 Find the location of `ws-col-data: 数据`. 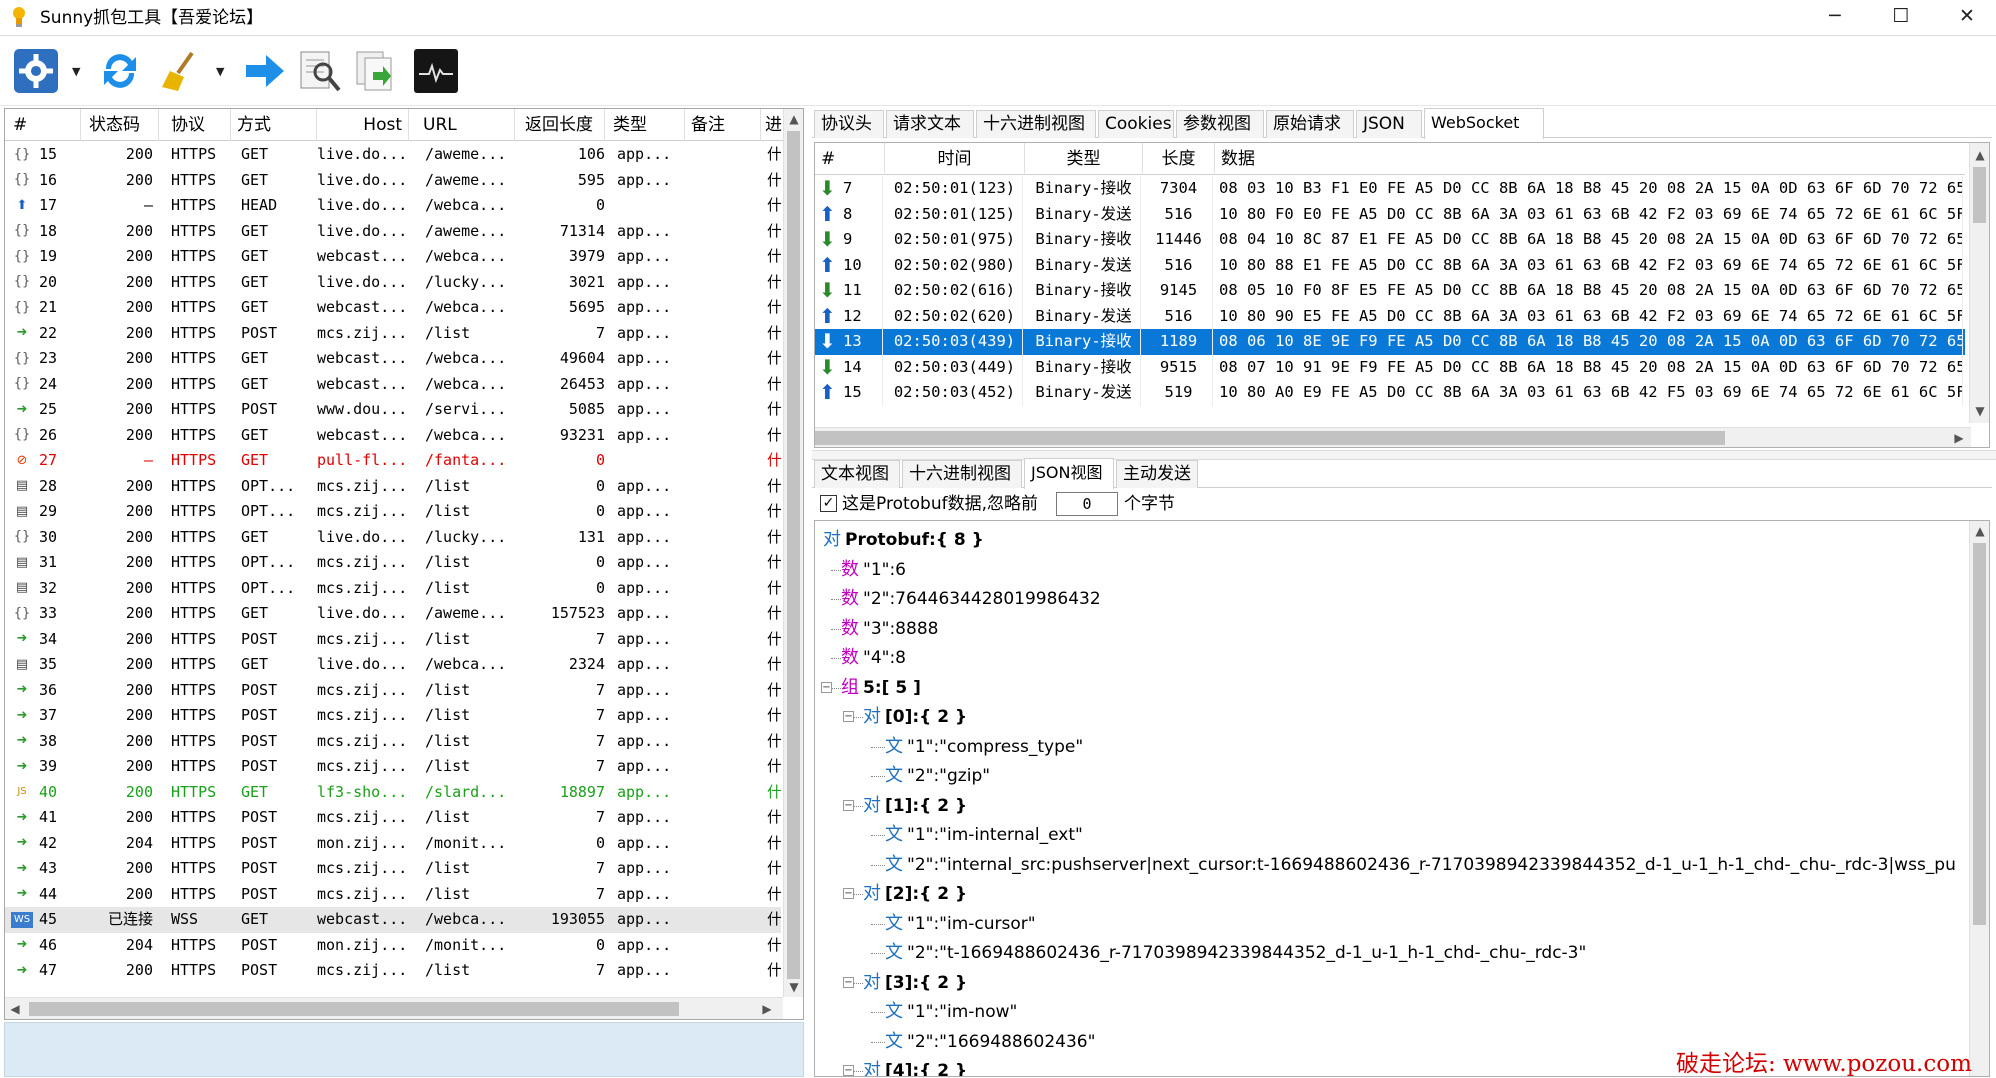

ws-col-data: 数据 is located at coordinates (1590, 159).